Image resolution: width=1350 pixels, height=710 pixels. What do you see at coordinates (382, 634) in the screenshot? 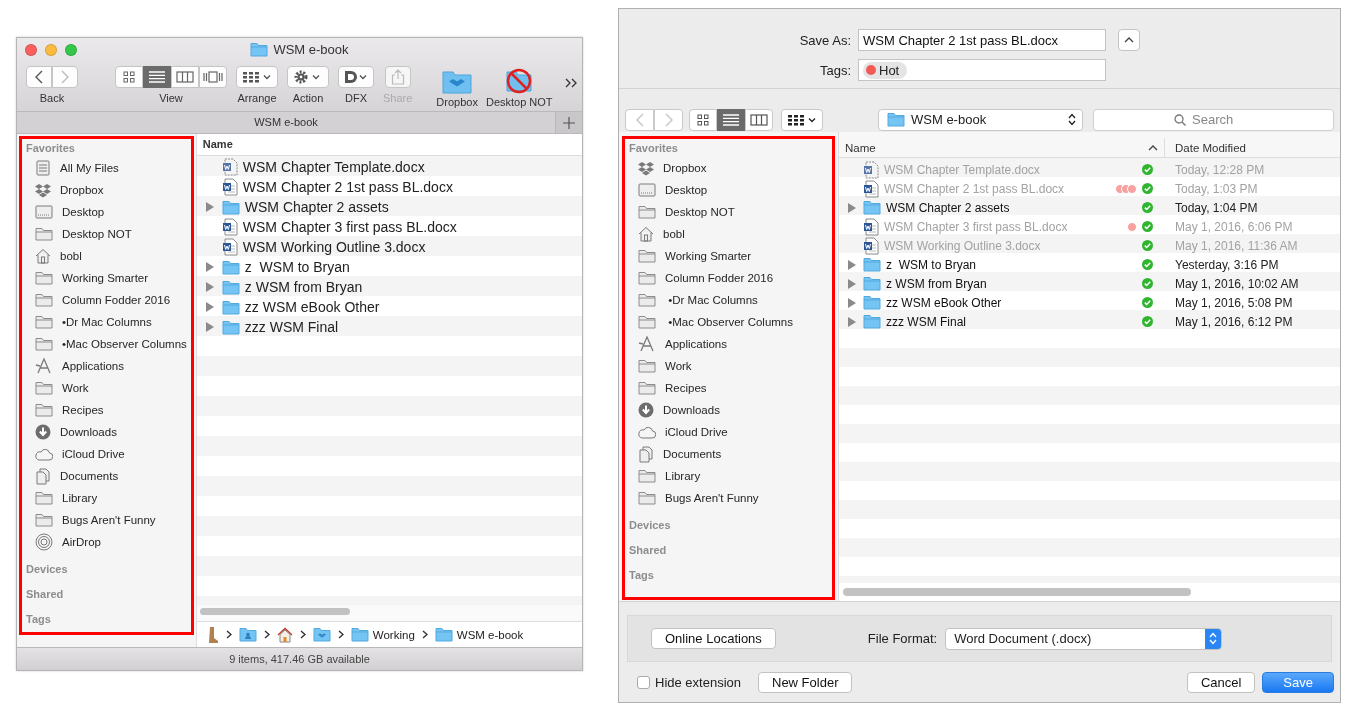
I see `path-item: Working` at bounding box center [382, 634].